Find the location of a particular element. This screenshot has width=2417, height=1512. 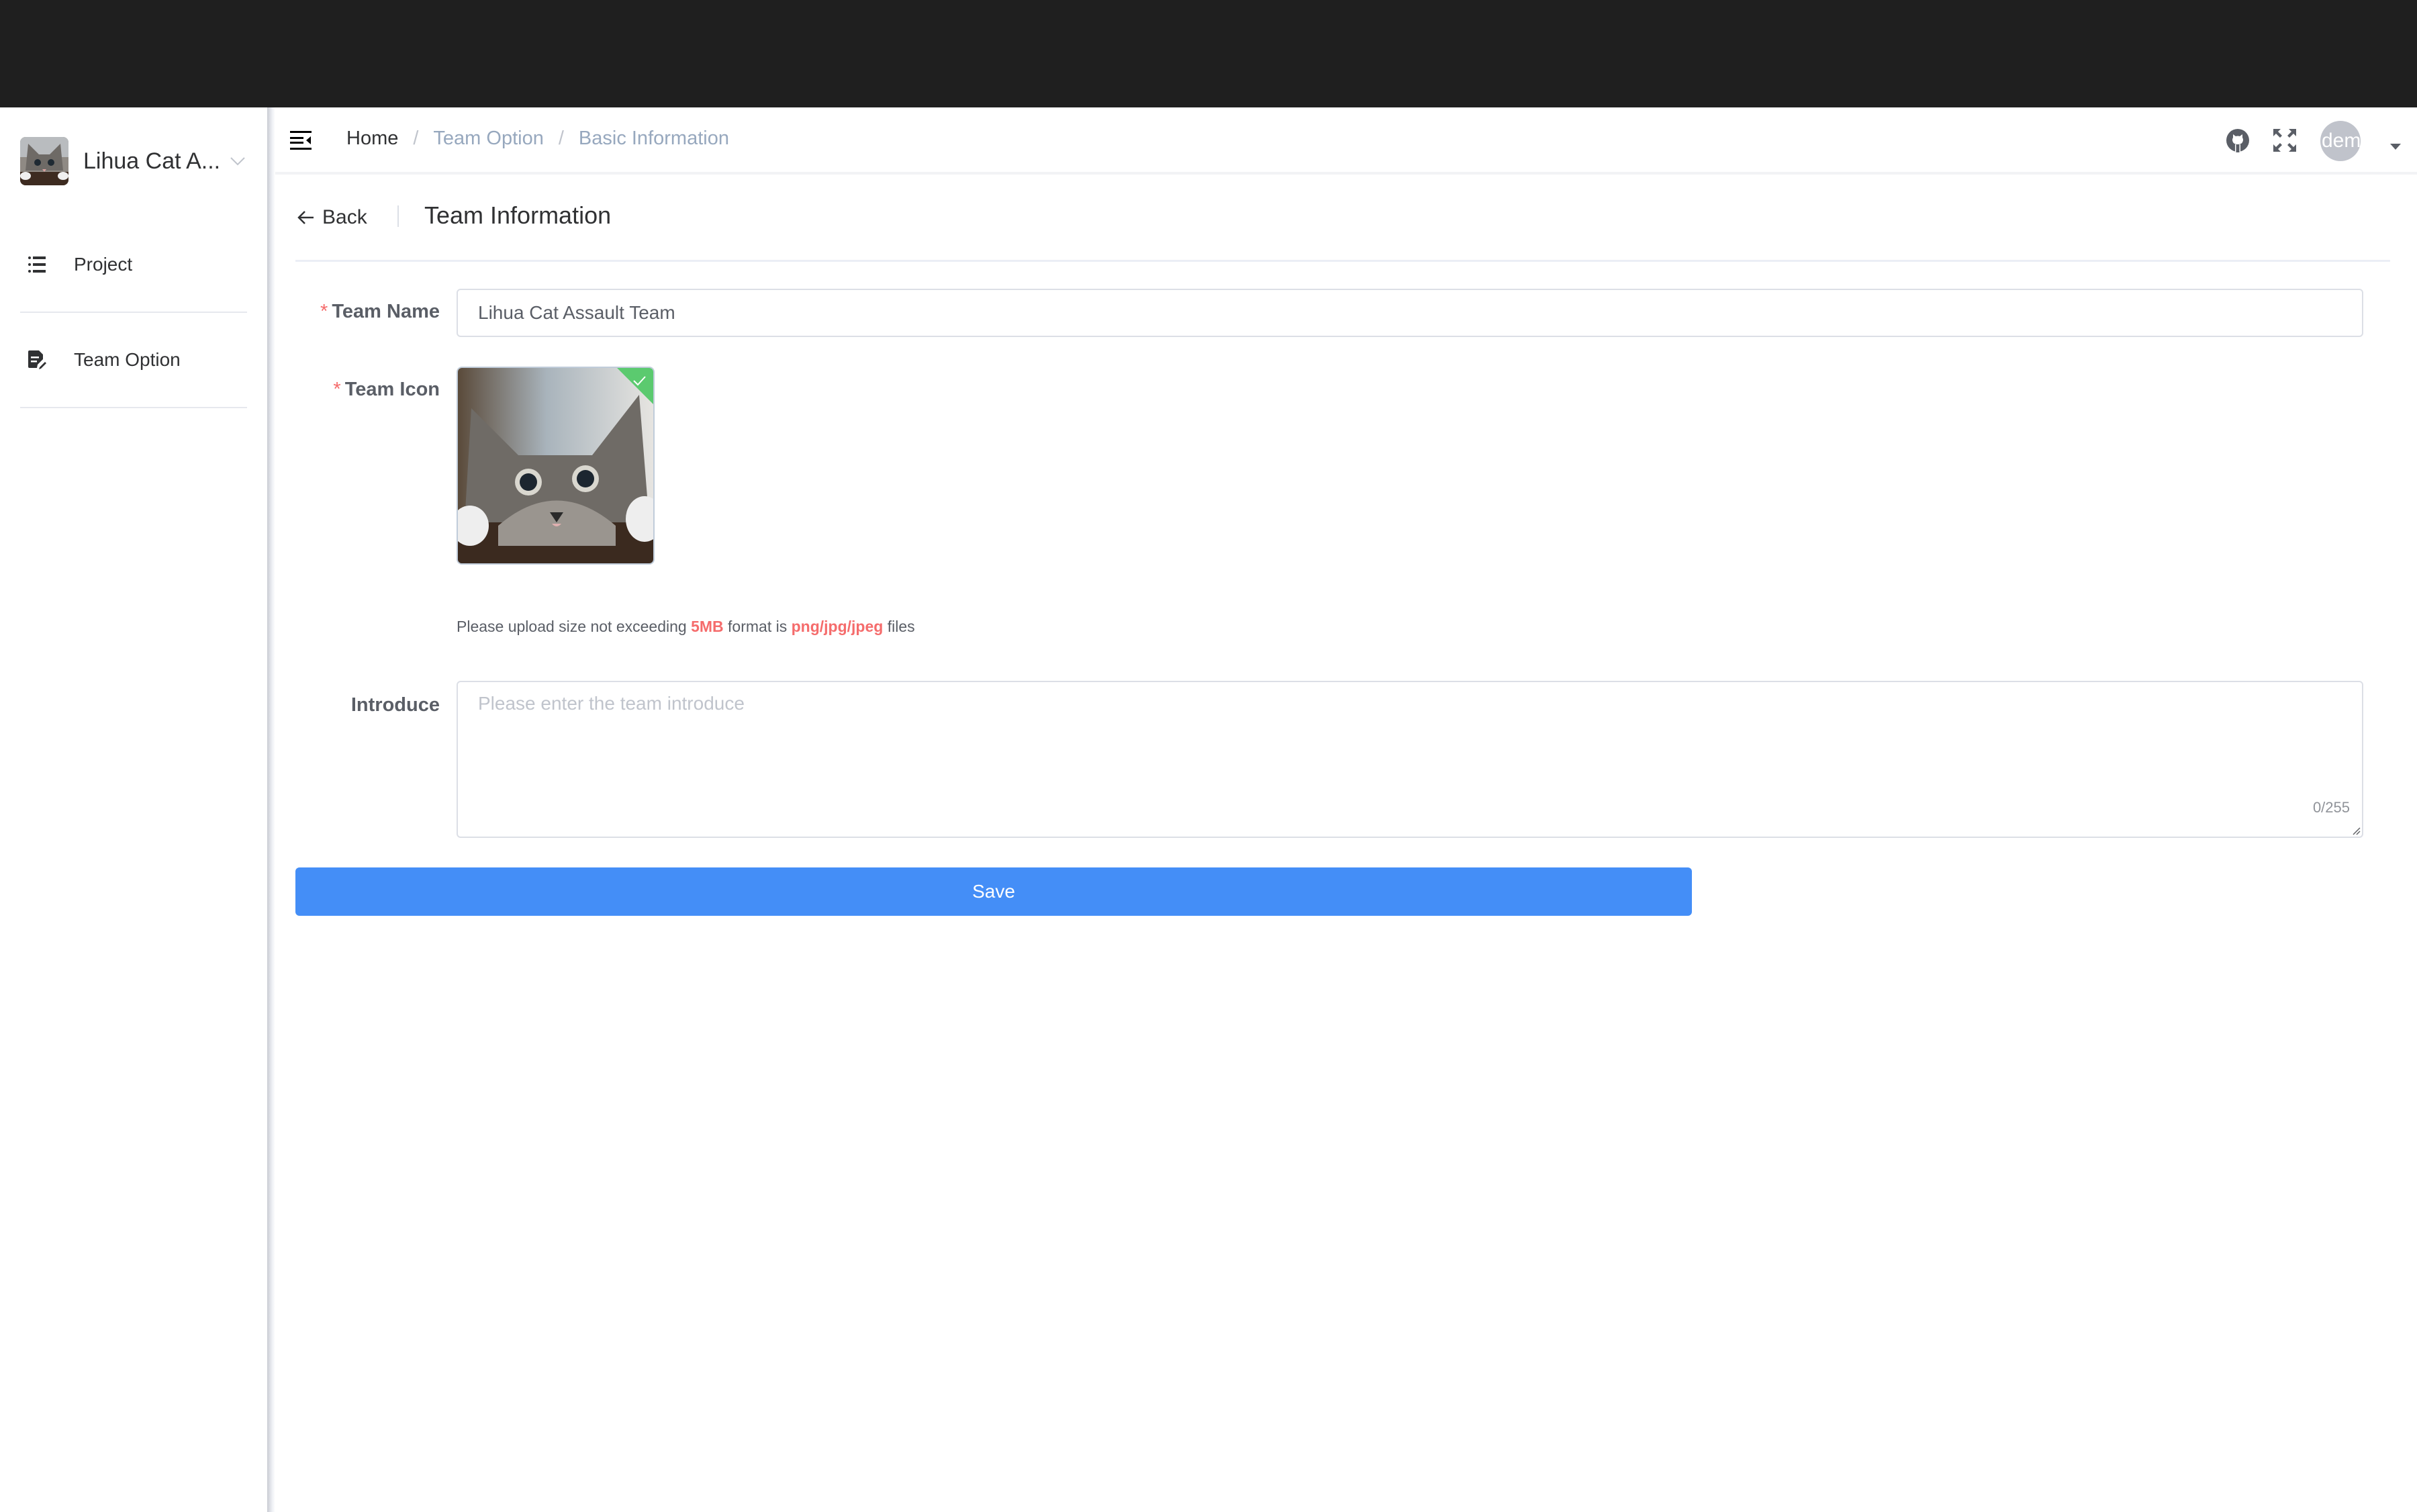

sidebar-item-project: Project is located at coordinates (133, 265).